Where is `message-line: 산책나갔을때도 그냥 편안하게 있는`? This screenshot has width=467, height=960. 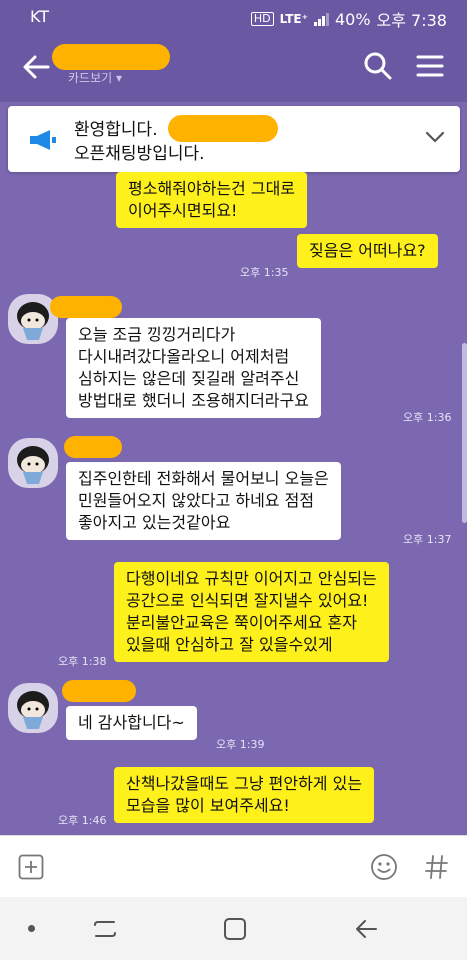 message-line: 산책나갔을때도 그냥 편안하게 있는 is located at coordinates (244, 783).